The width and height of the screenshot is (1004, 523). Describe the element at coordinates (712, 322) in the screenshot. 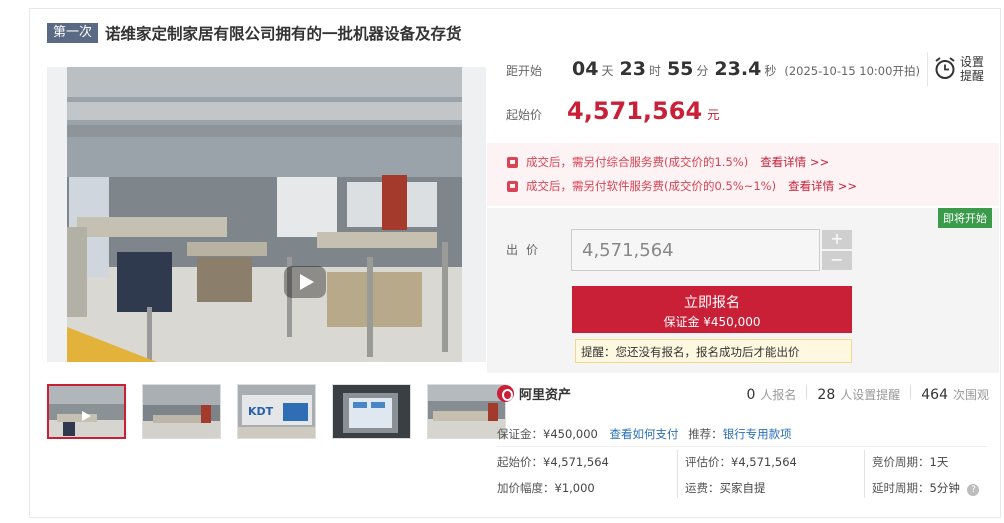

I see `deposit-label: 保证金 ¥450,000` at that location.